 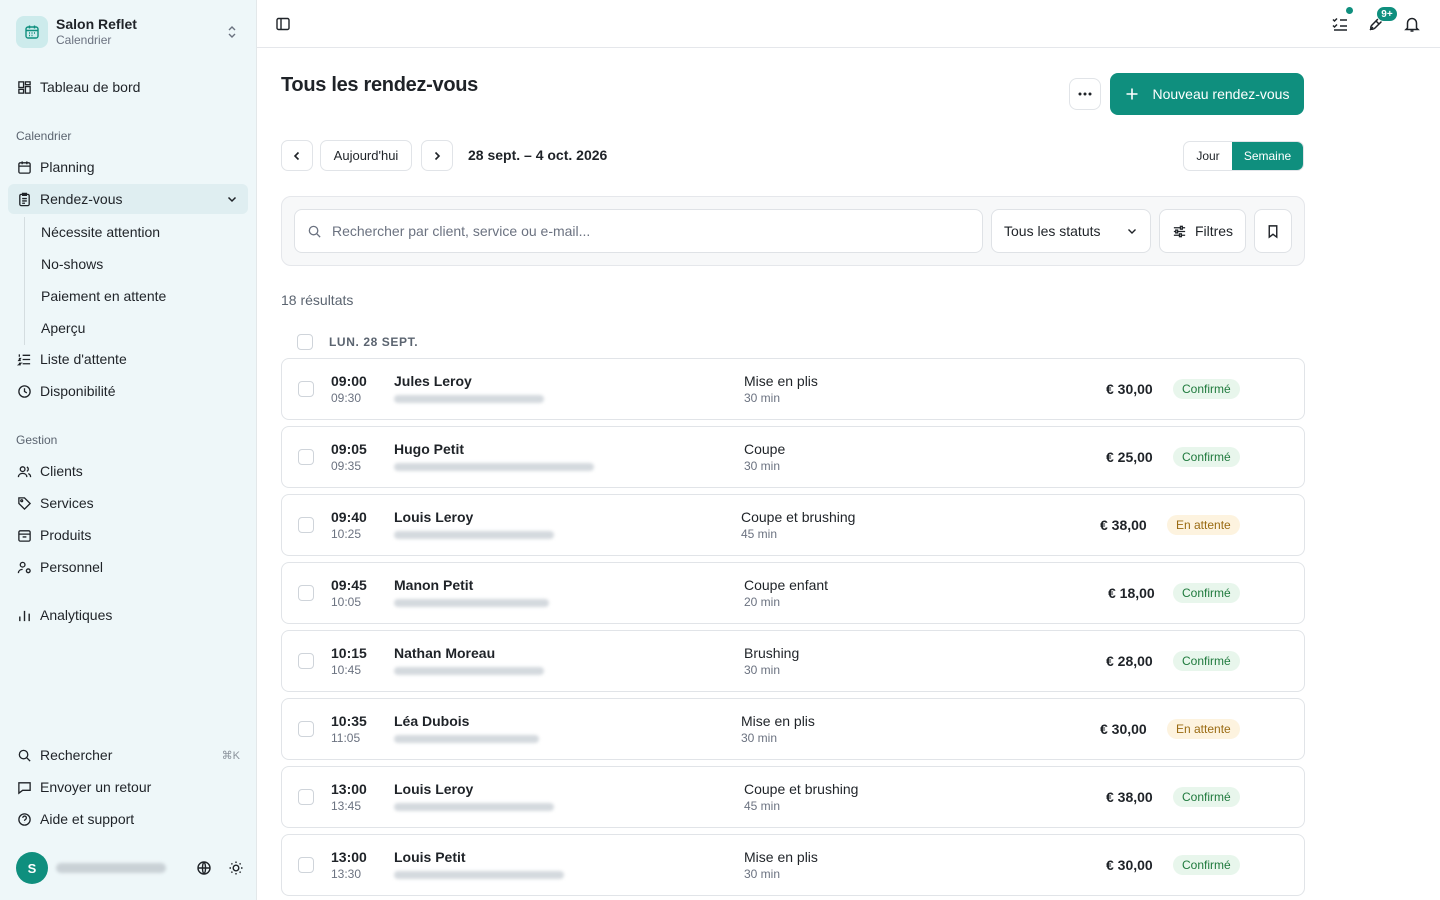 I want to click on sidebar-toggle-icon, so click(x=283, y=24).